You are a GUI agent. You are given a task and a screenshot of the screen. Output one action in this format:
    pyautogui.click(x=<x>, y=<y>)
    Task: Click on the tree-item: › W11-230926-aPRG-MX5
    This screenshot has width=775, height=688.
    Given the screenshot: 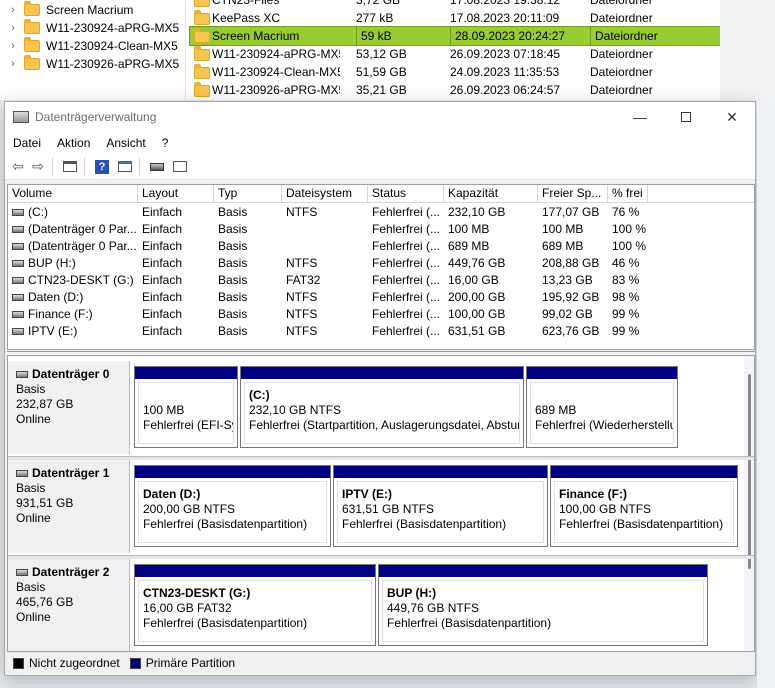 What is the action you would take?
    pyautogui.click(x=93, y=64)
    